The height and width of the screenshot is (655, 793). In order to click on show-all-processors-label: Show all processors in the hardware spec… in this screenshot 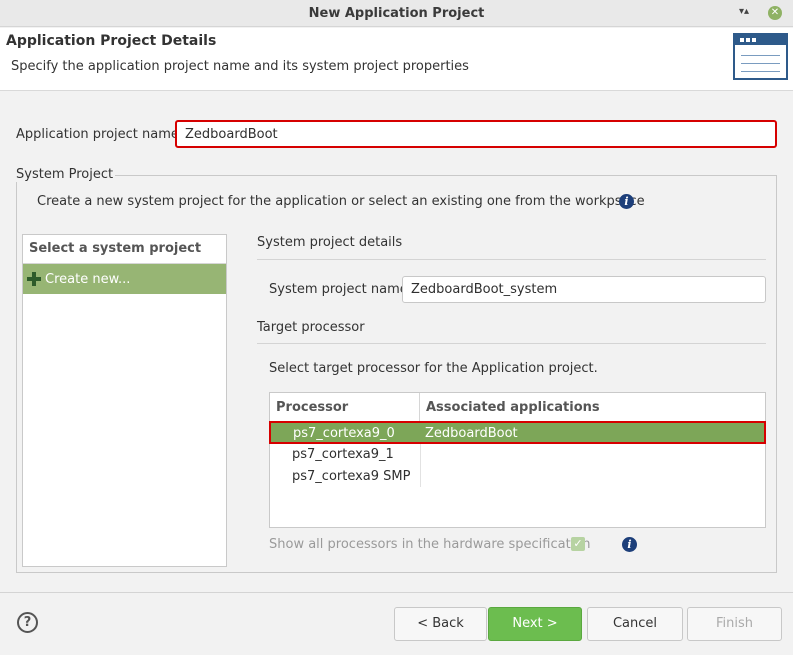, I will do `click(430, 544)`.